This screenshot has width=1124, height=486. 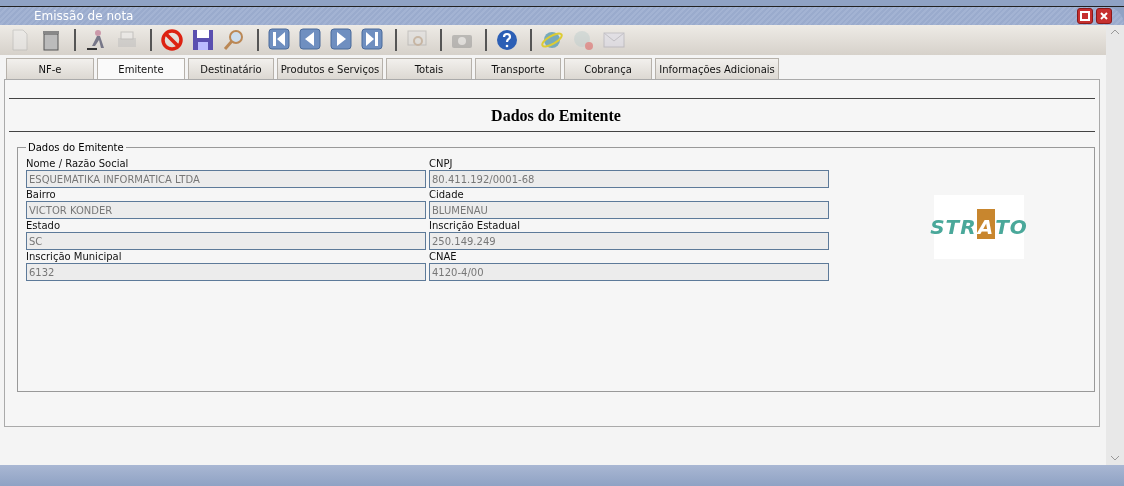 I want to click on tab: Totais, so click(x=429, y=68).